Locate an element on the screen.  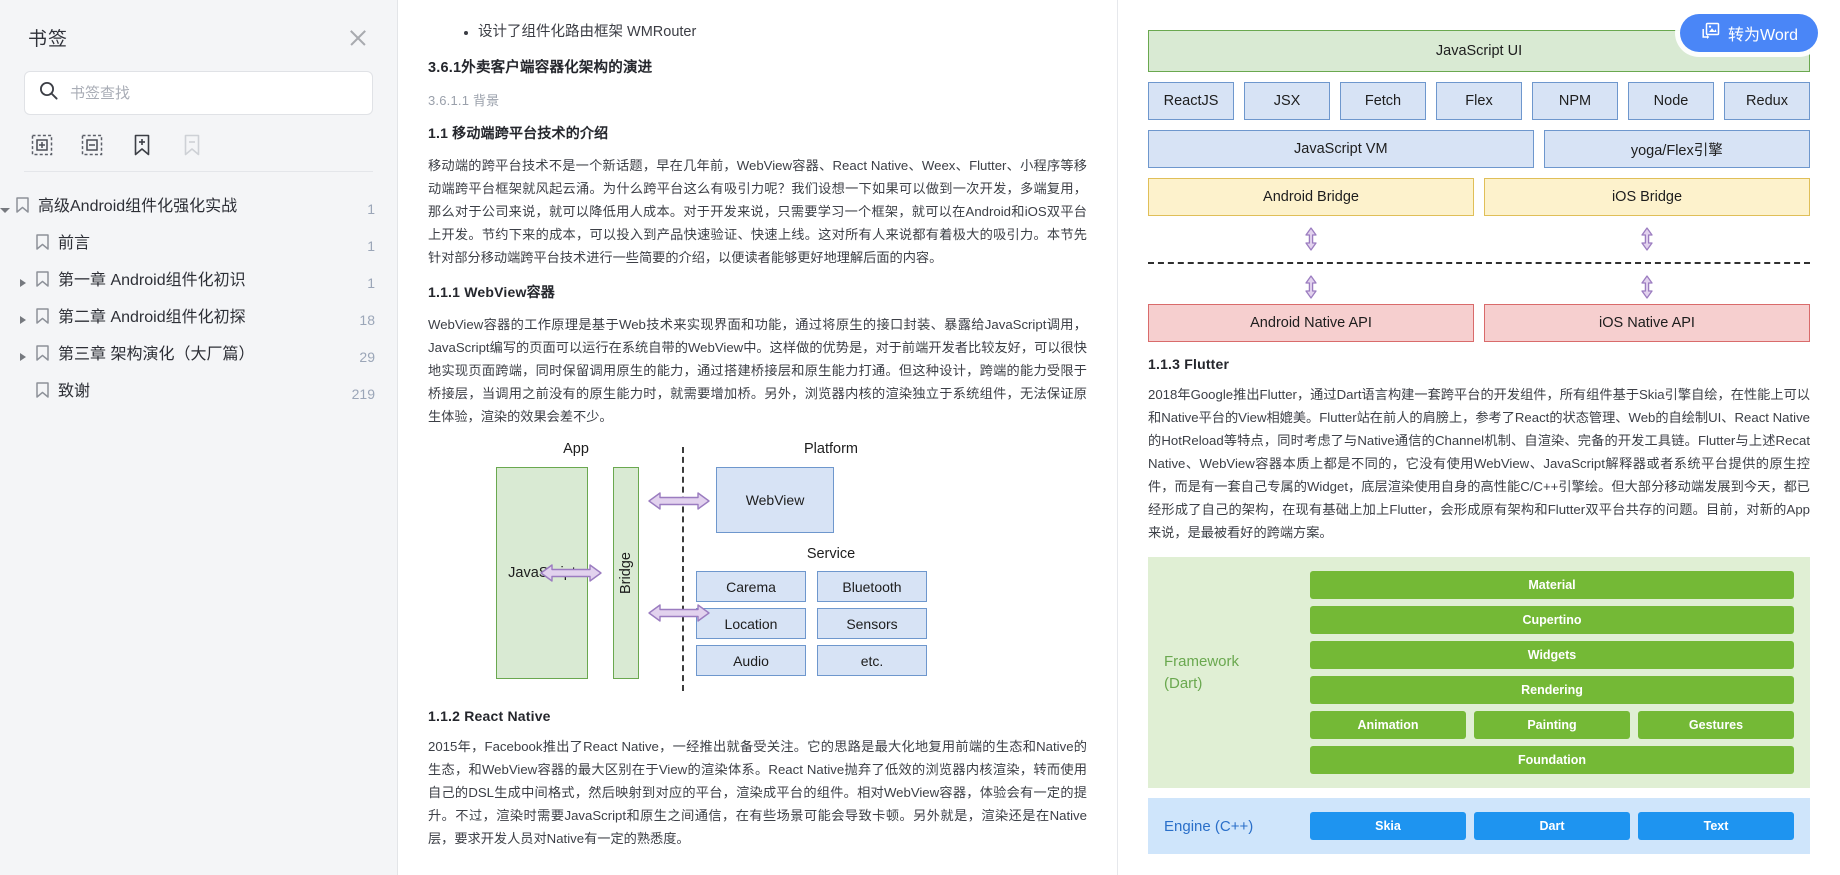
bookmark-toolbar is located at coordinates (198, 143).